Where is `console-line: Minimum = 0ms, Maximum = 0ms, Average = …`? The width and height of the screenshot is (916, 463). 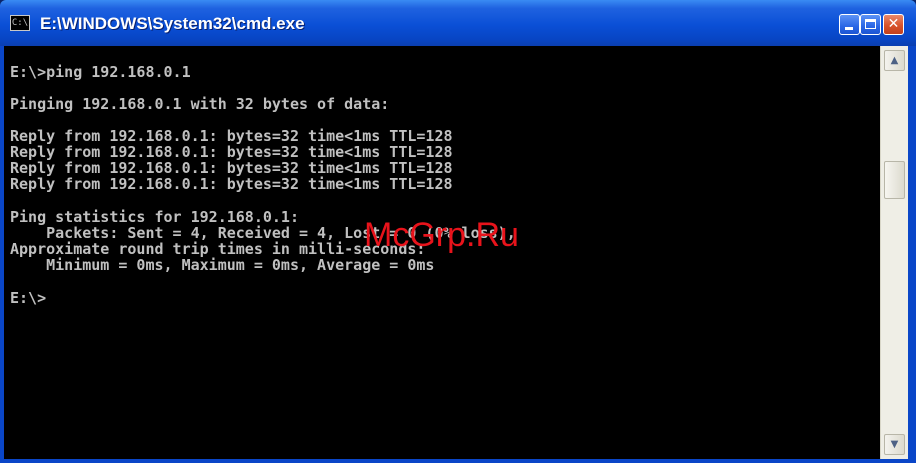 console-line: Minimum = 0ms, Maximum = 0ms, Average = … is located at coordinates (222, 265).